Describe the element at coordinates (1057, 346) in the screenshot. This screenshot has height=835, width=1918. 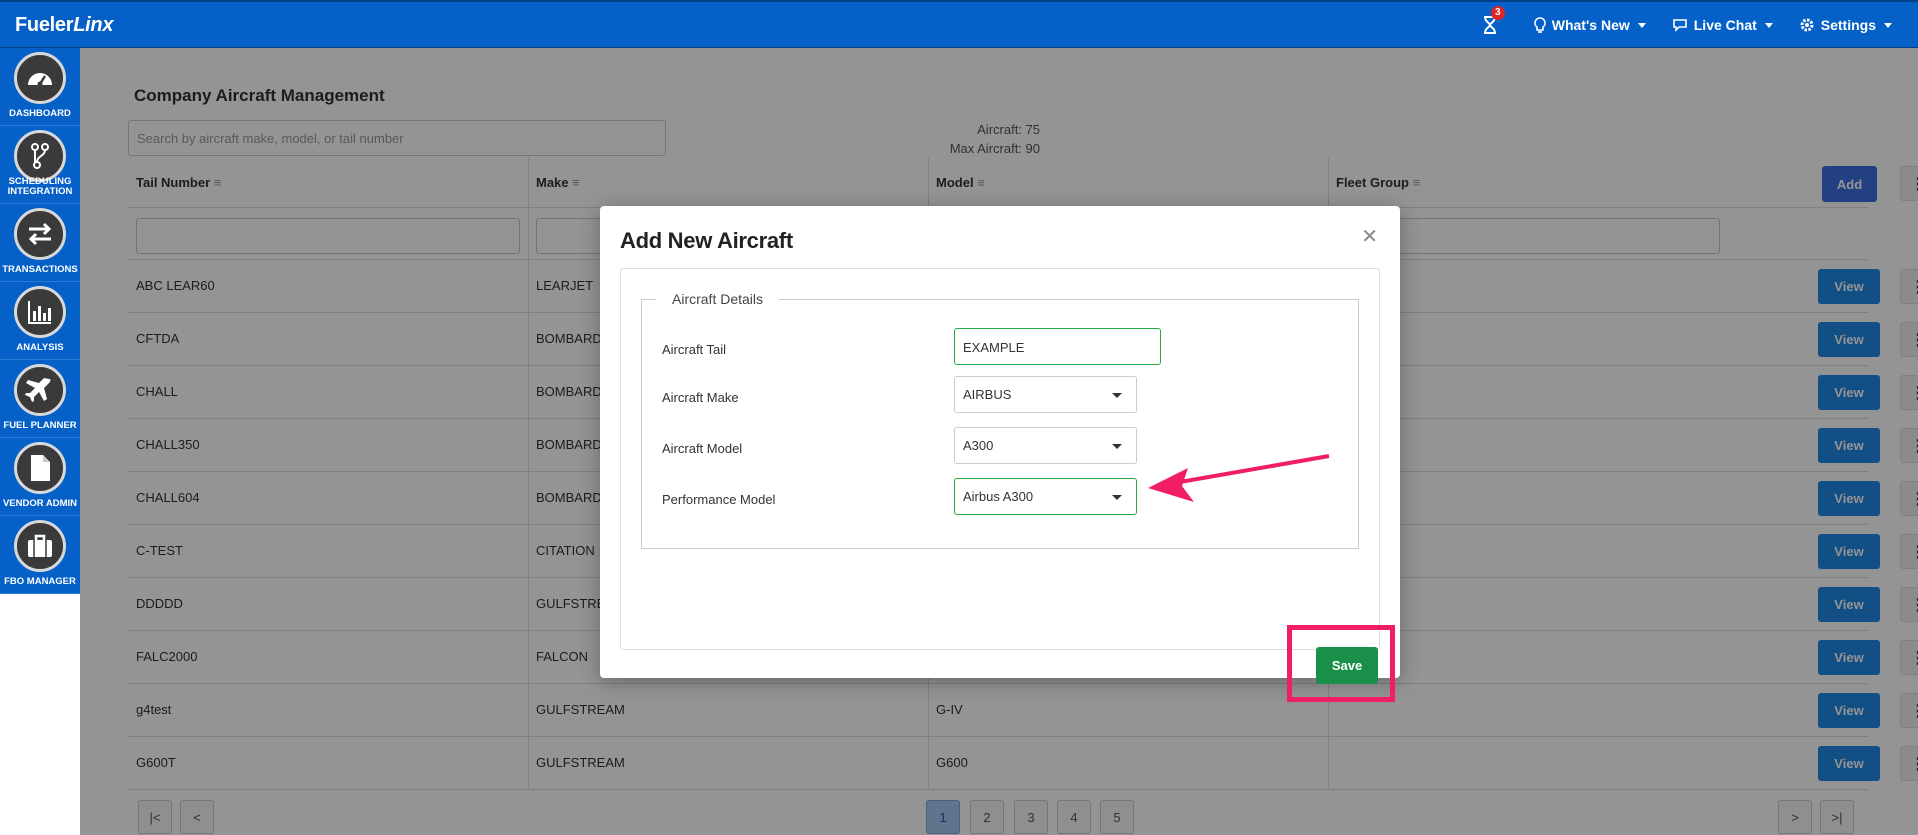
I see `aircraft-tail-input: EXAMPLE` at that location.